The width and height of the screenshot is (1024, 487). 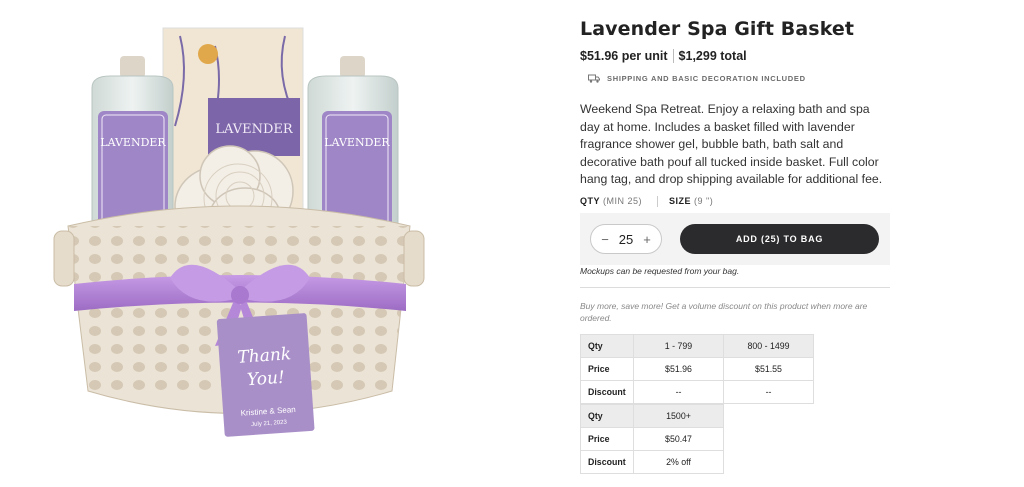 I want to click on tier-discount: 2% off, so click(x=678, y=462).